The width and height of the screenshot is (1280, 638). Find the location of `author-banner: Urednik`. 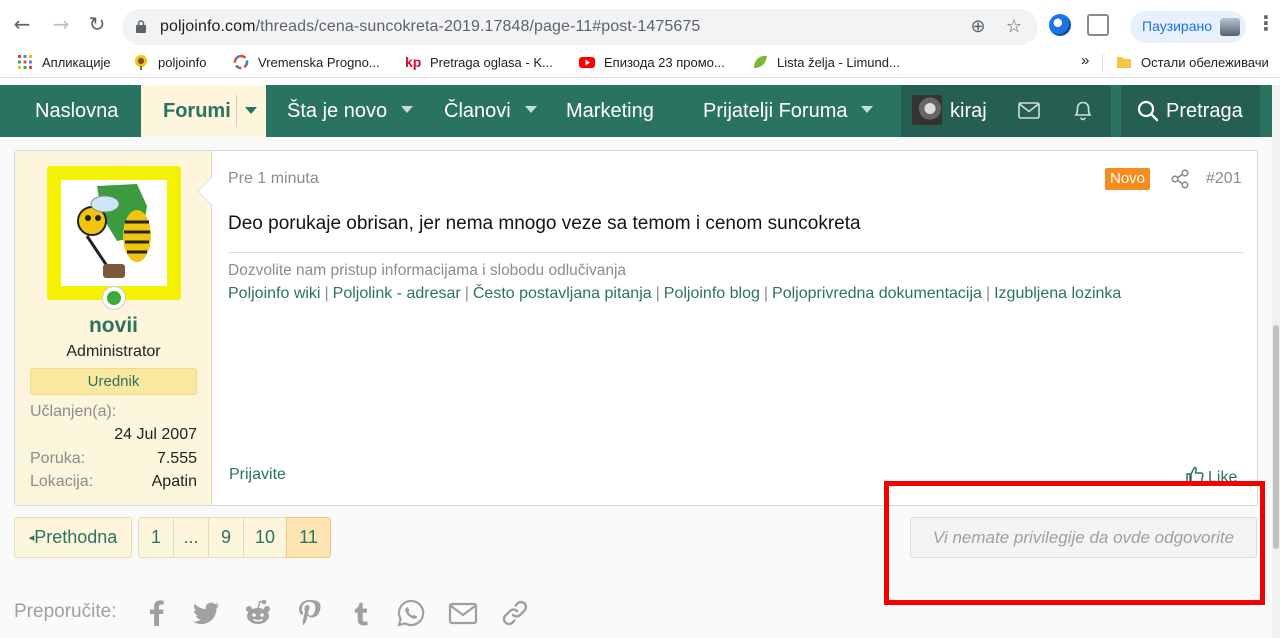

author-banner: Urednik is located at coordinates (113, 381).